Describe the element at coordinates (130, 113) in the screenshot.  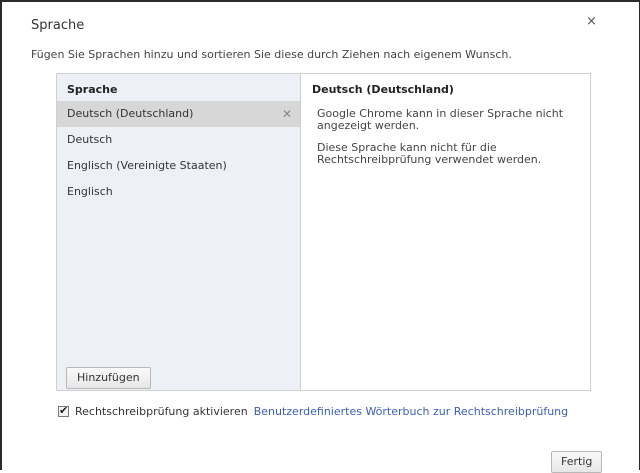
I see `language-item-label: Deutsch (Deutschland)` at that location.